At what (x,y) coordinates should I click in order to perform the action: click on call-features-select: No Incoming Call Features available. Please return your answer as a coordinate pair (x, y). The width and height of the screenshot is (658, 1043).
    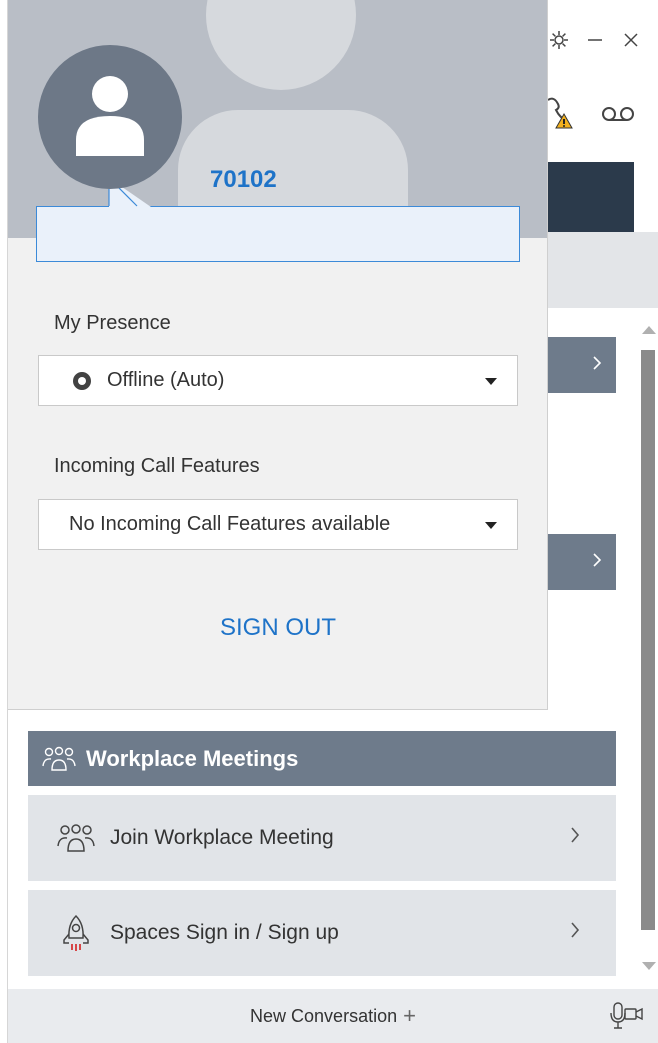
    Looking at the image, I should click on (278, 524).